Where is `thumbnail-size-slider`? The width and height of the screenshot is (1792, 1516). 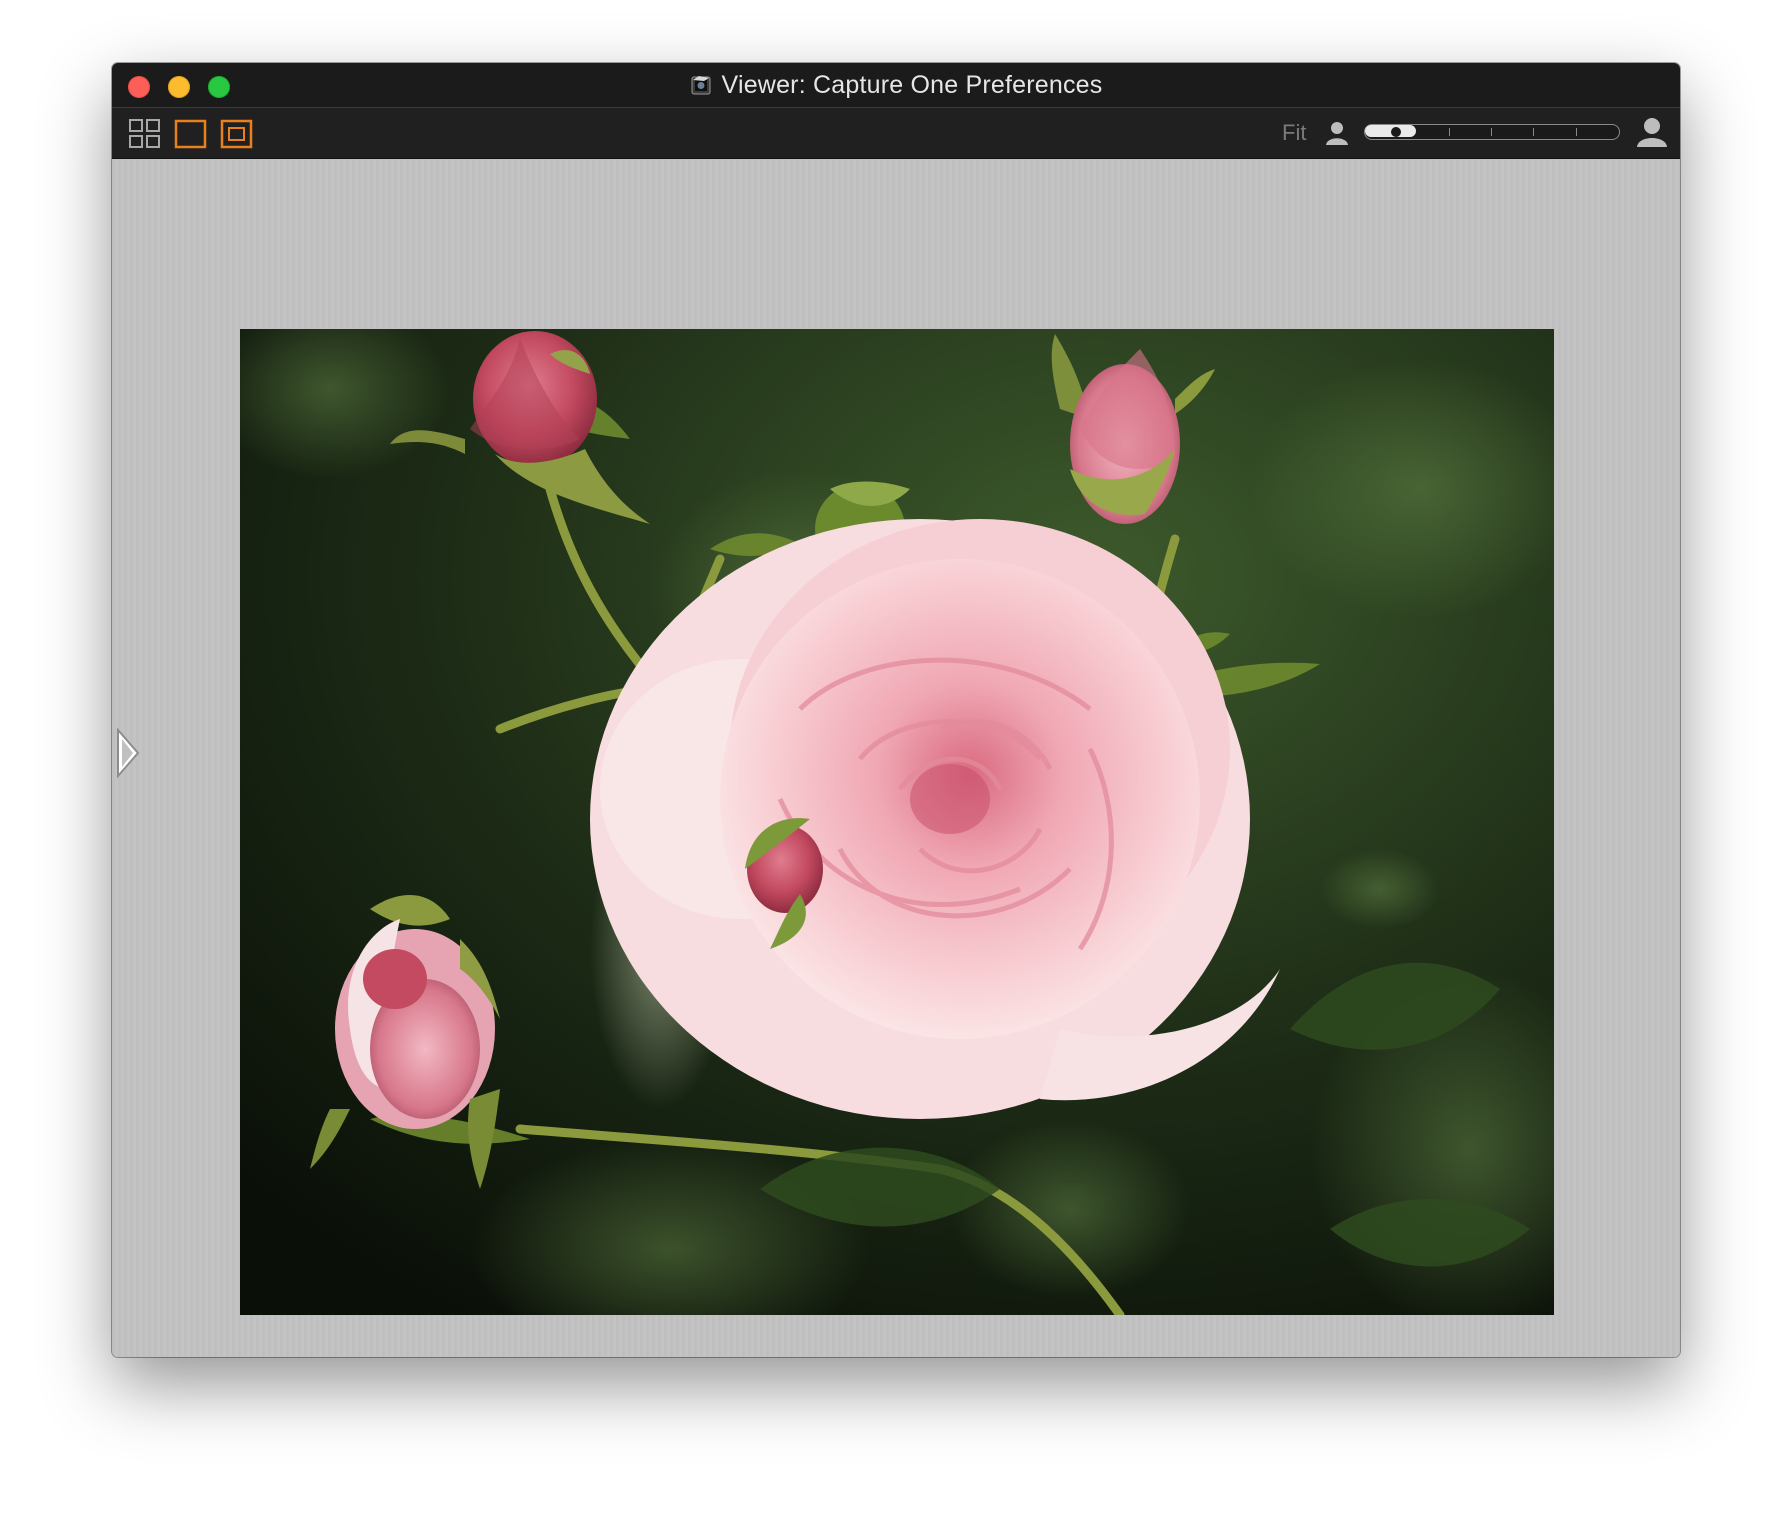
thumbnail-size-slider is located at coordinates (1492, 132).